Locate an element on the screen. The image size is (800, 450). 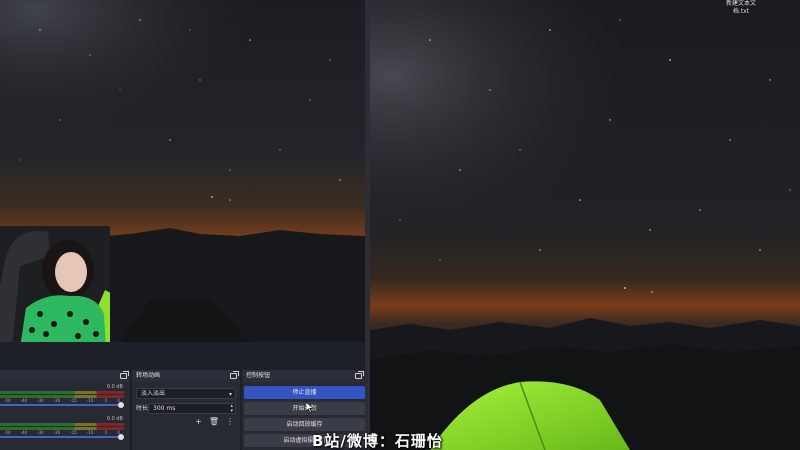
transition-toolbar: + 🗑 ⋮ is located at coordinates (214, 422).